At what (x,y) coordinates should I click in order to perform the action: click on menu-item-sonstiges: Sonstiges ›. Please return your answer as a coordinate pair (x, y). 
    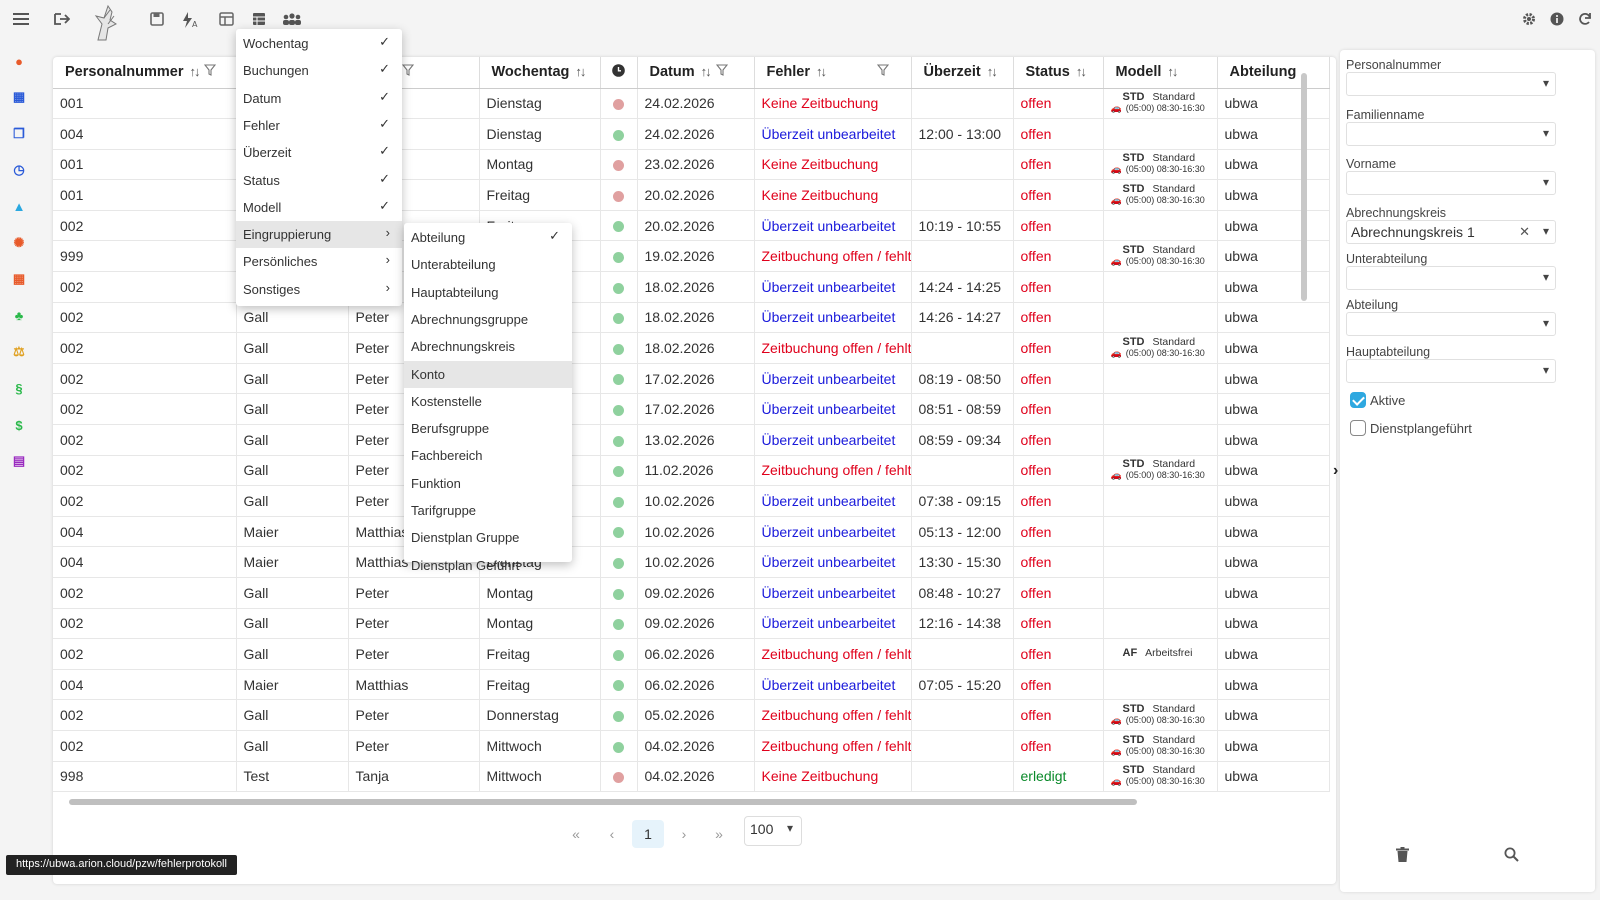
    Looking at the image, I should click on (319, 289).